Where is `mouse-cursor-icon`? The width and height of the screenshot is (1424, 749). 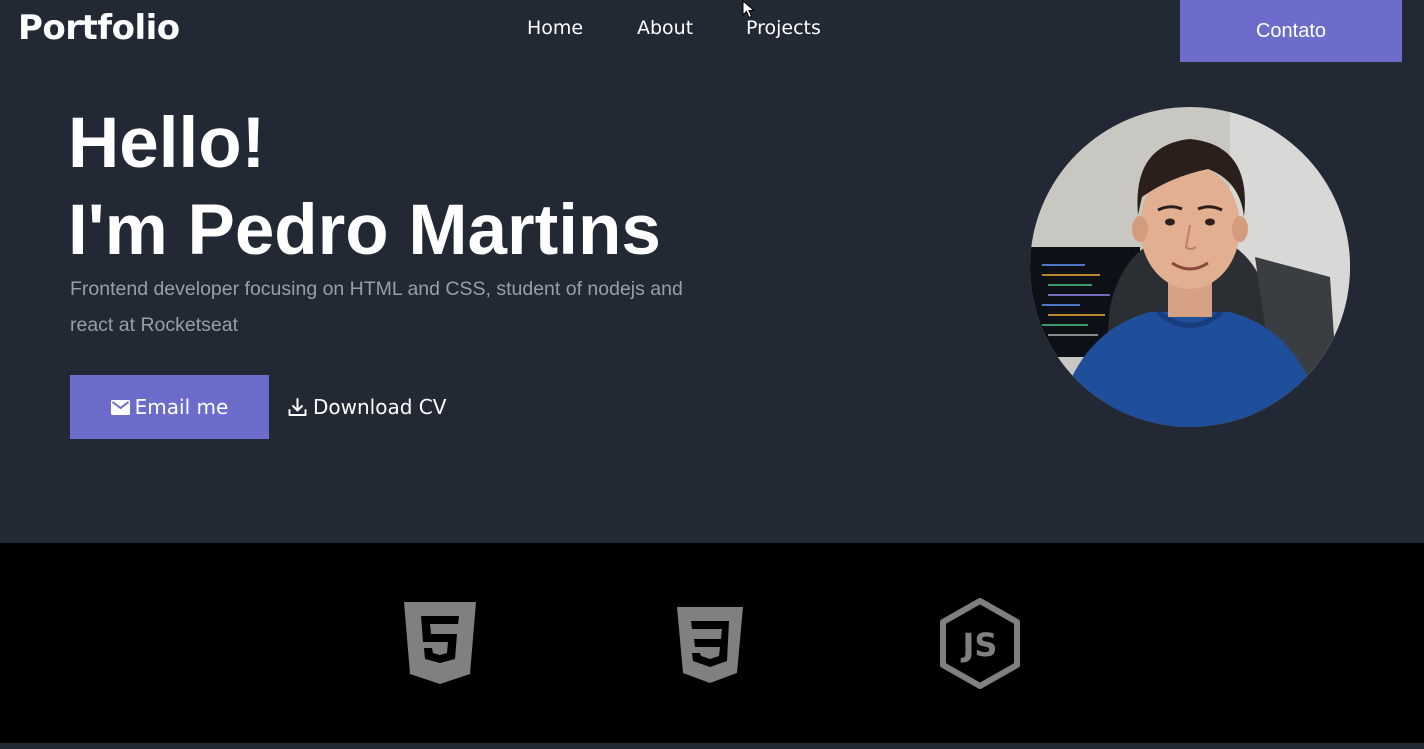
mouse-cursor-icon is located at coordinates (749, 9).